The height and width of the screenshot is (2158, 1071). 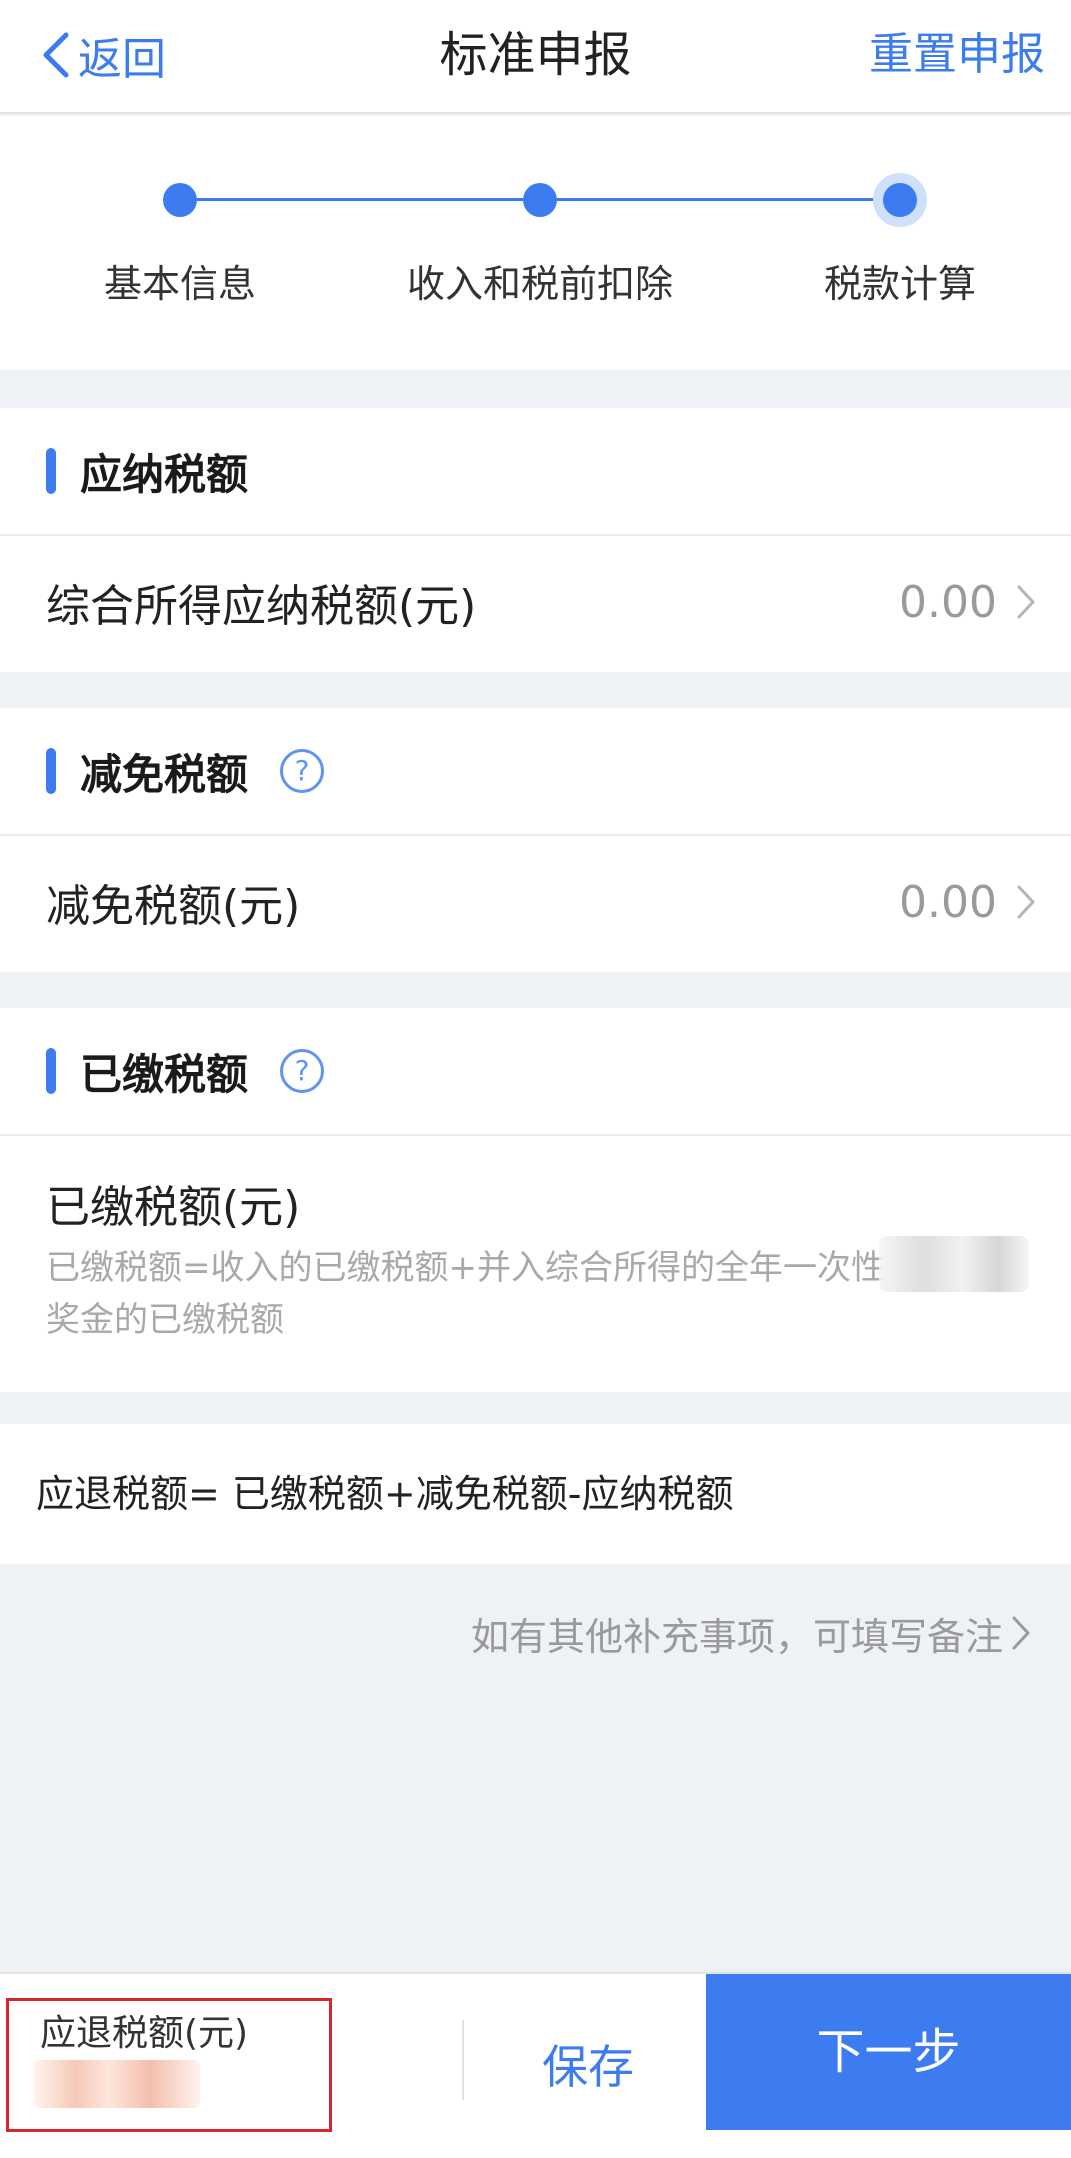 I want to click on paid-tax-description: 已缴税额=收入的已缴税额+并入综合所得的全年一次性奖金的已缴税额, so click(x=465, y=1294).